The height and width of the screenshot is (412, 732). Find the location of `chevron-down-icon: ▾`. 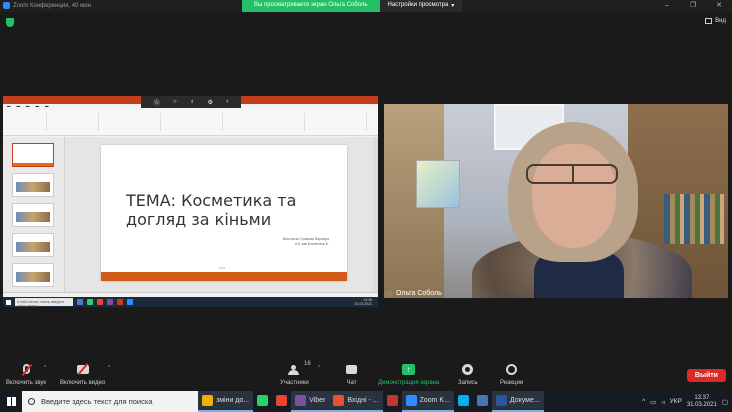

chevron-down-icon: ▾ is located at coordinates (453, 6).